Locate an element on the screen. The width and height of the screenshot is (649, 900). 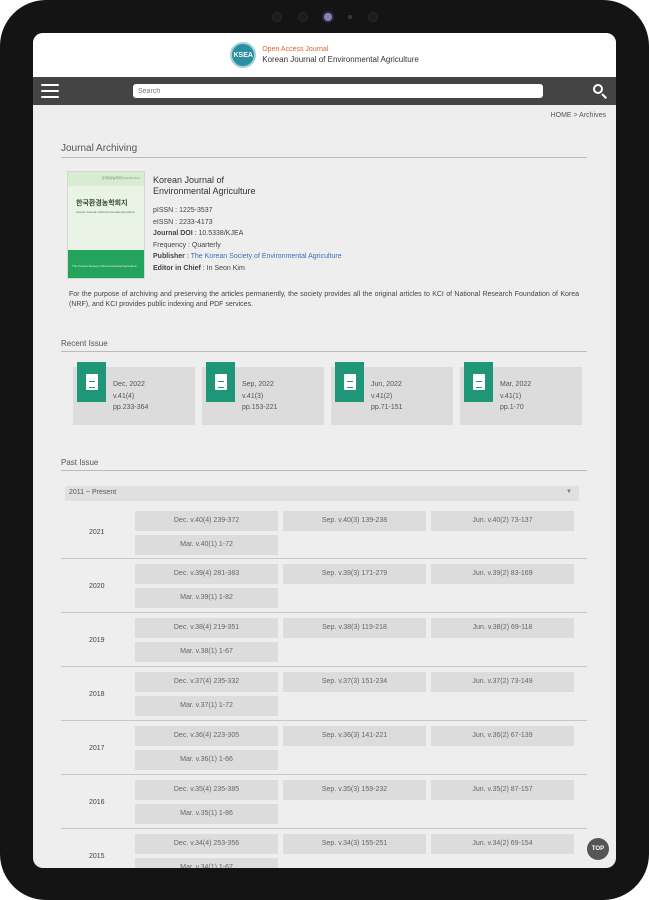
past-issue-button: Jun. v.36(2) 67-139 is located at coordinates (502, 736).